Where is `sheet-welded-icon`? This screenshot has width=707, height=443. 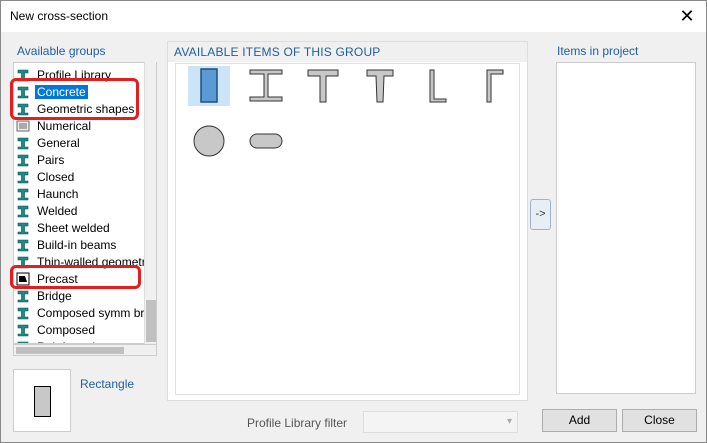
sheet-welded-icon is located at coordinates (23, 228).